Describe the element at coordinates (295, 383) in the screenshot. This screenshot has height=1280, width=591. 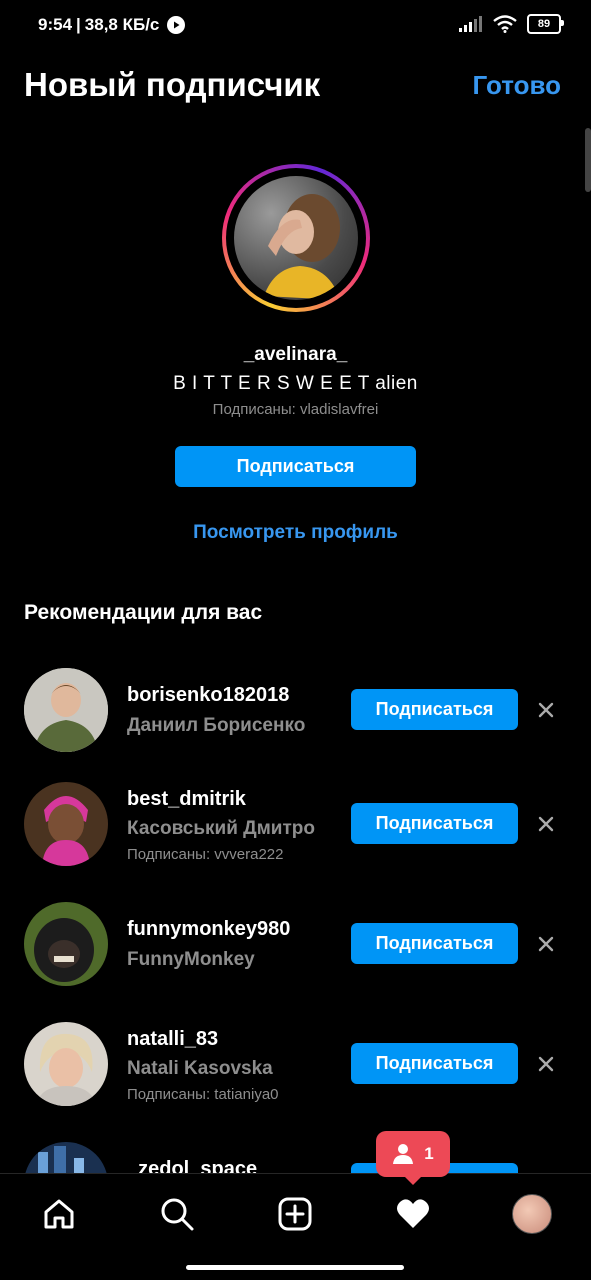
I see `profile-bio: B I T T E R S W E E T alien` at that location.